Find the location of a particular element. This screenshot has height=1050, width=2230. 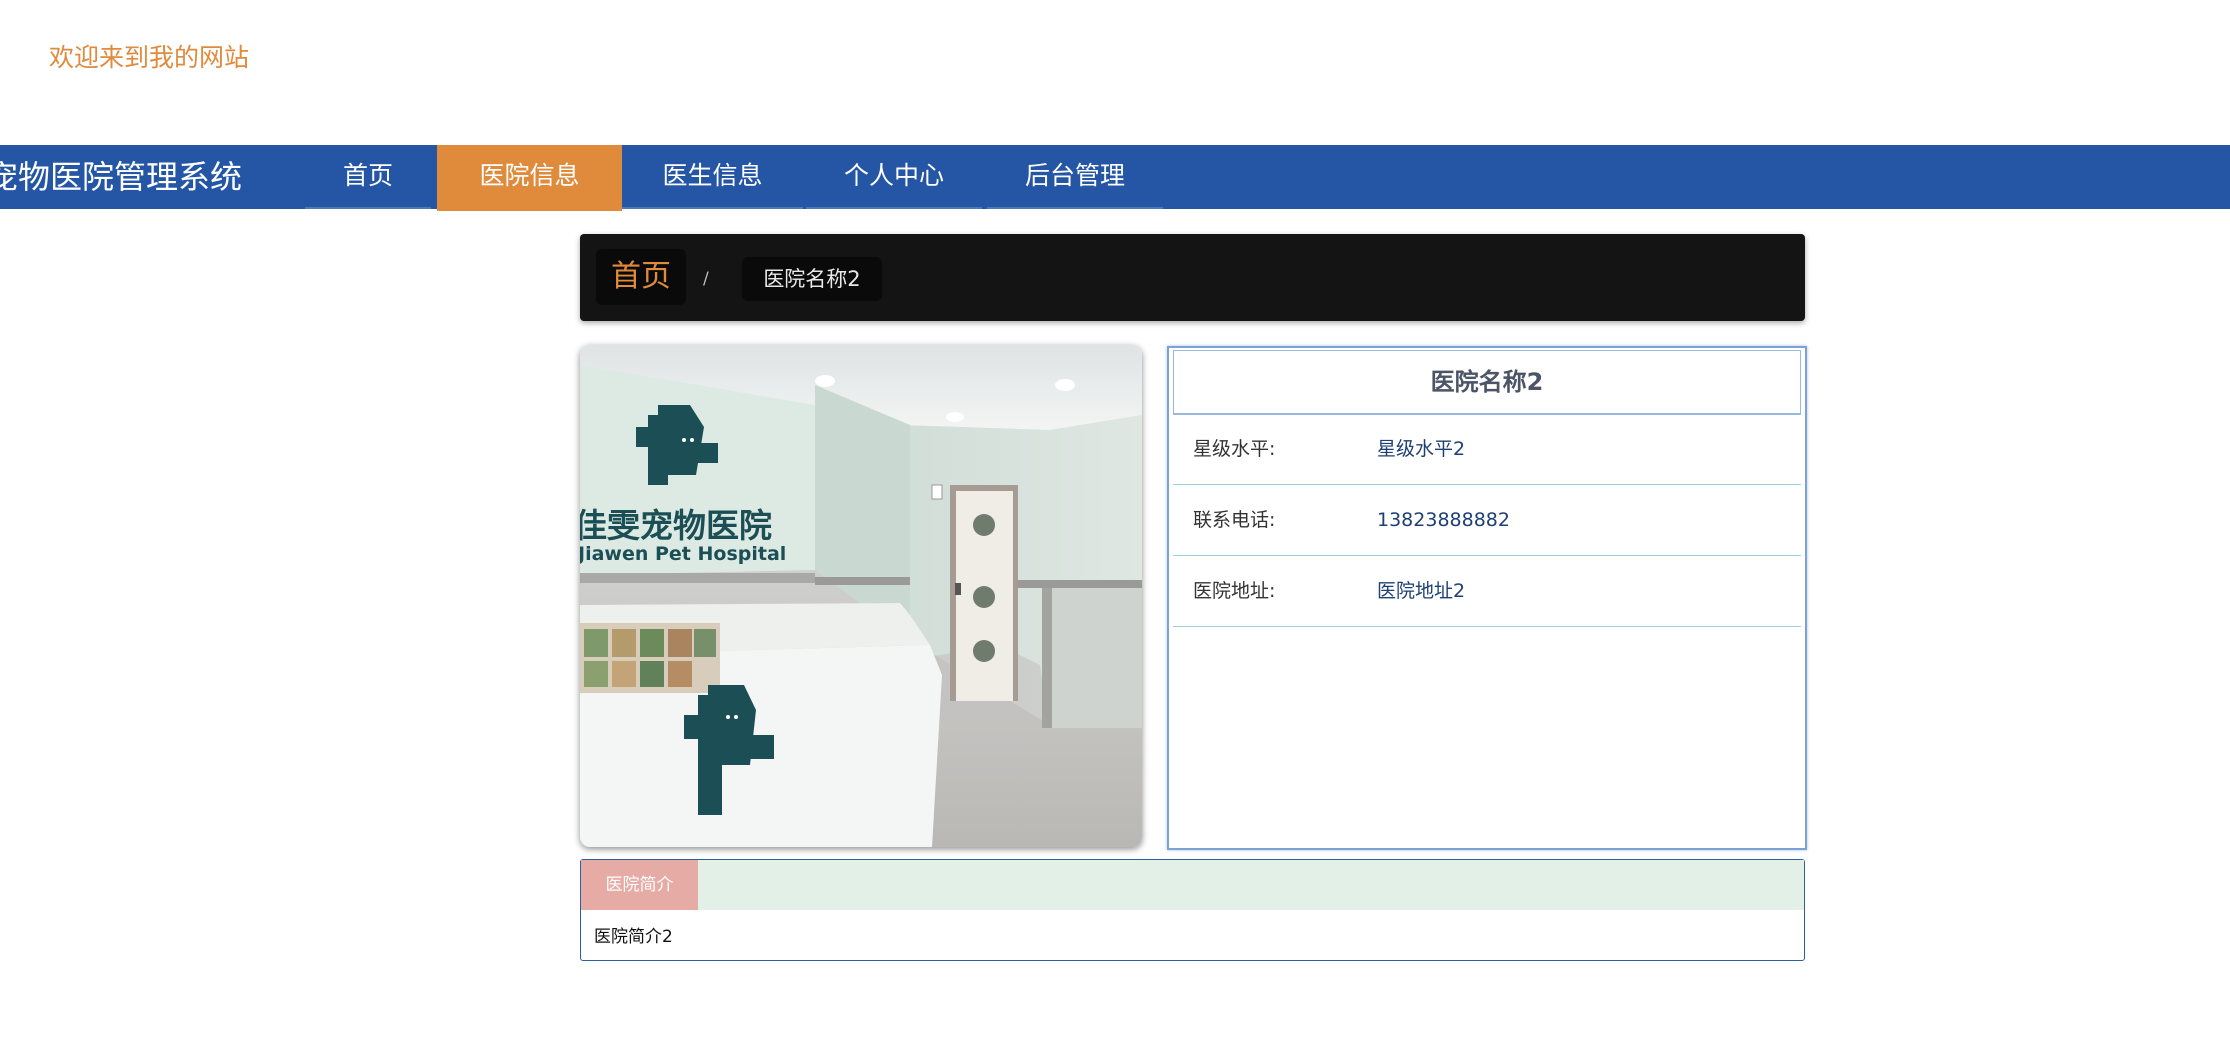

detail-label: 医院地址: is located at coordinates (1234, 591).